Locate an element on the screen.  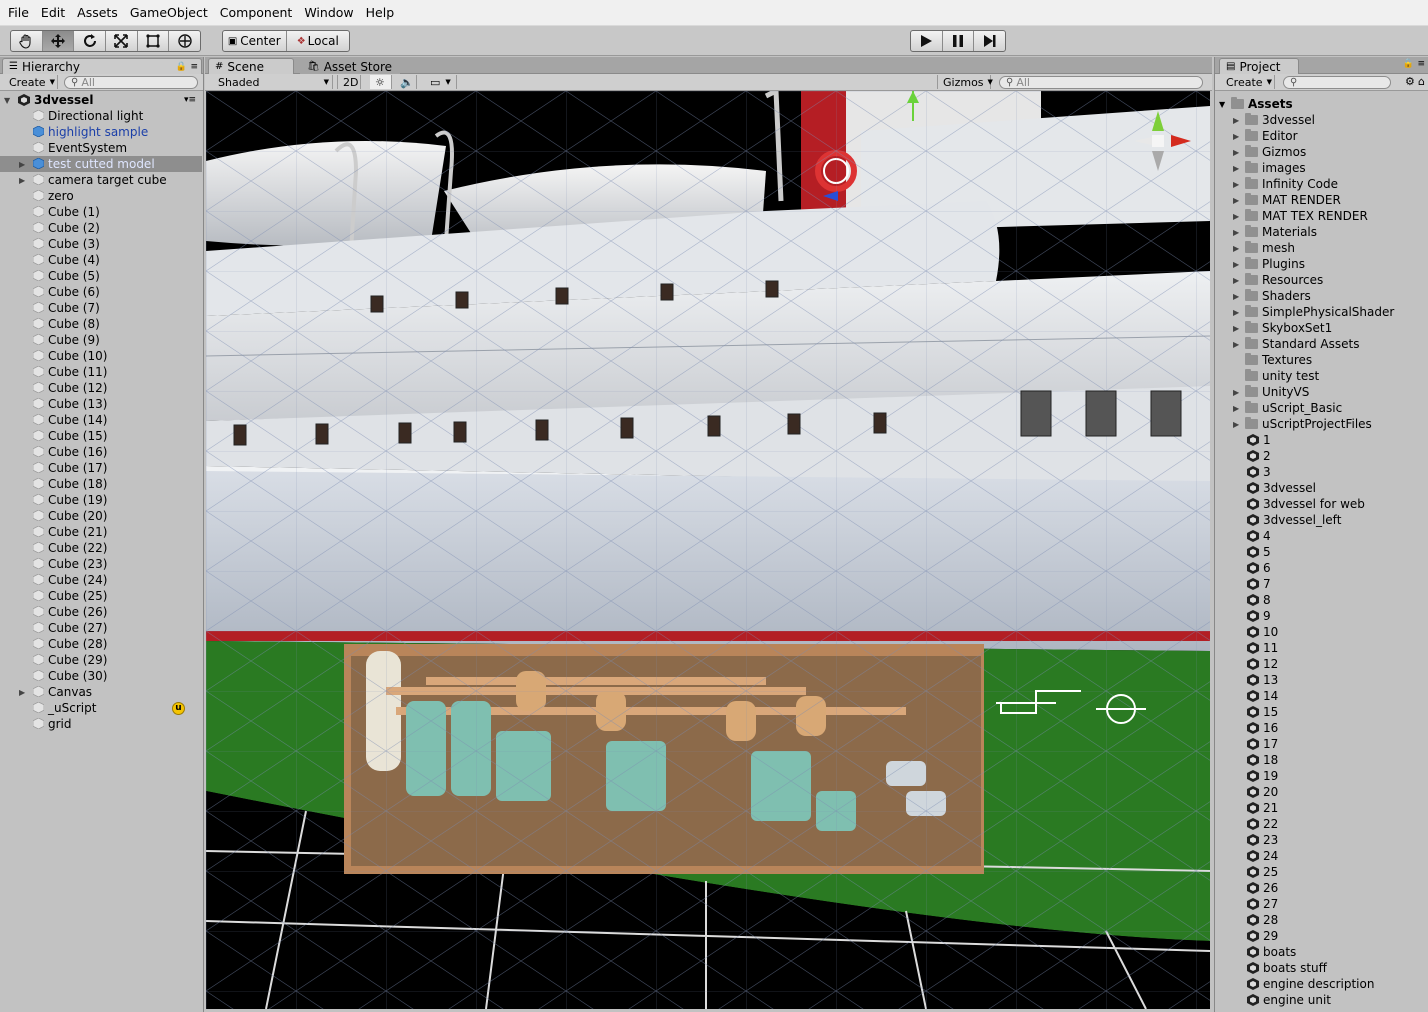
project-scene-asset: engine unit is located at coordinates (1289, 1000).